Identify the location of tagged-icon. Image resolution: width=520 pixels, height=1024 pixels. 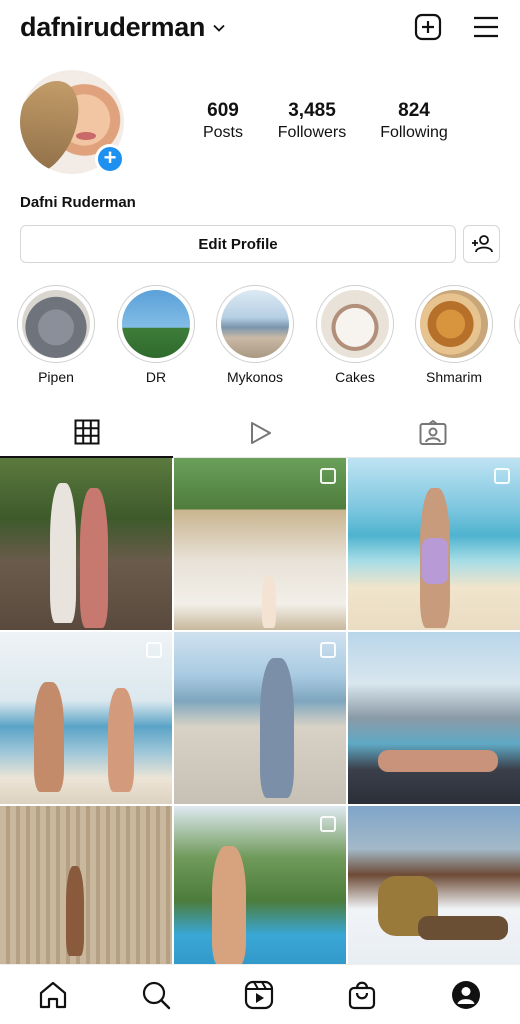
(432, 432).